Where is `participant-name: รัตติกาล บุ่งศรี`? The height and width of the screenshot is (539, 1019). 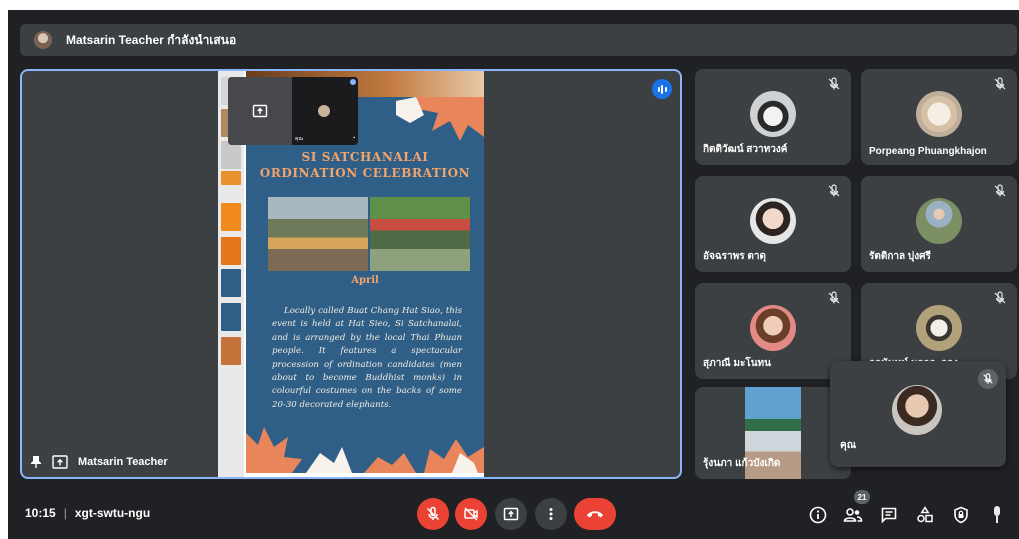 participant-name: รัตติกาล บุ่งศรี is located at coordinates (900, 256).